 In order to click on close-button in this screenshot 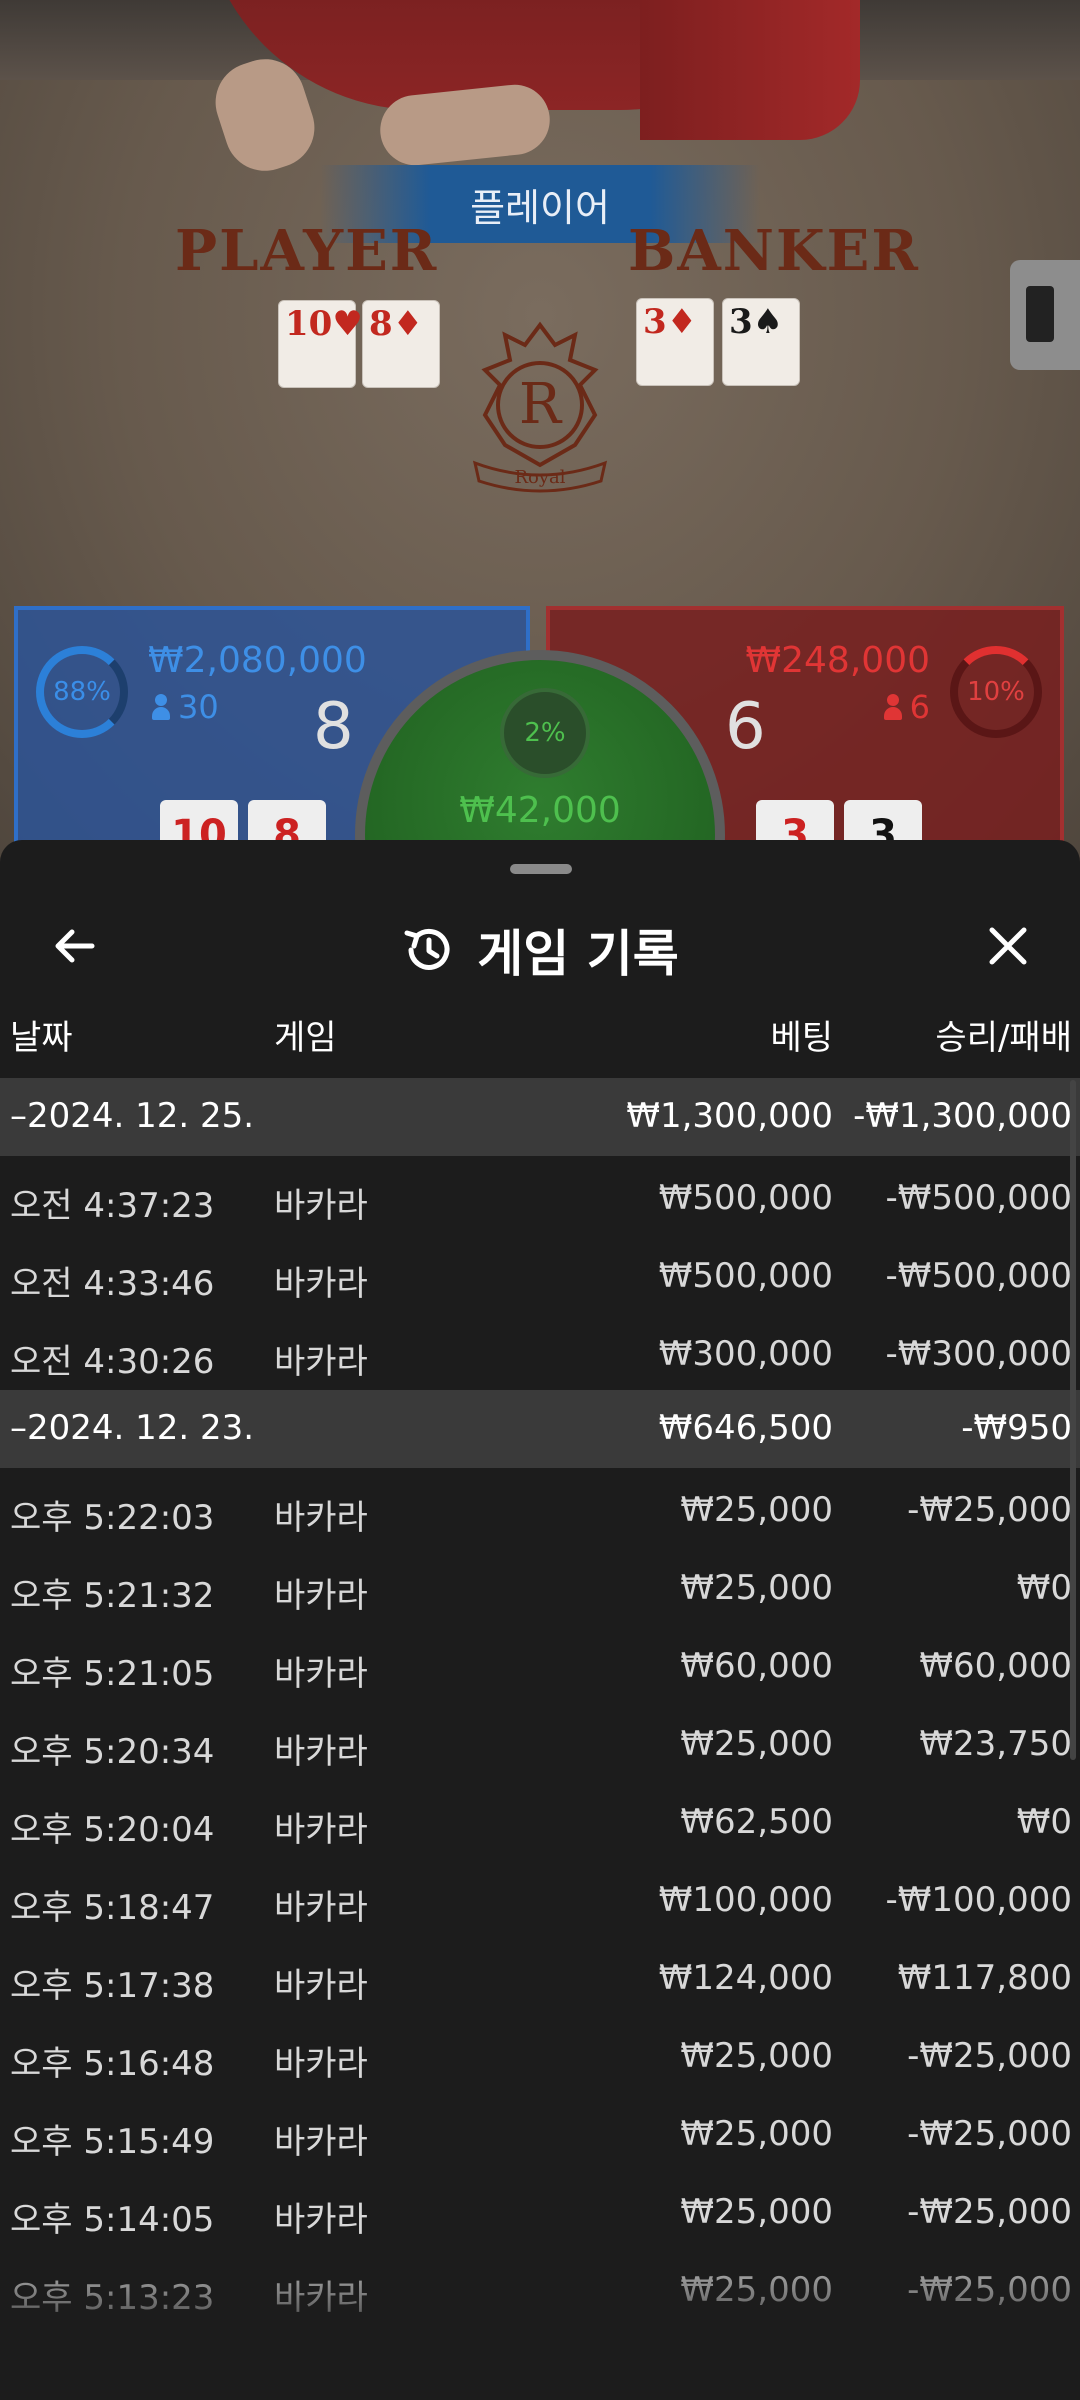, I will do `click(1008, 946)`.